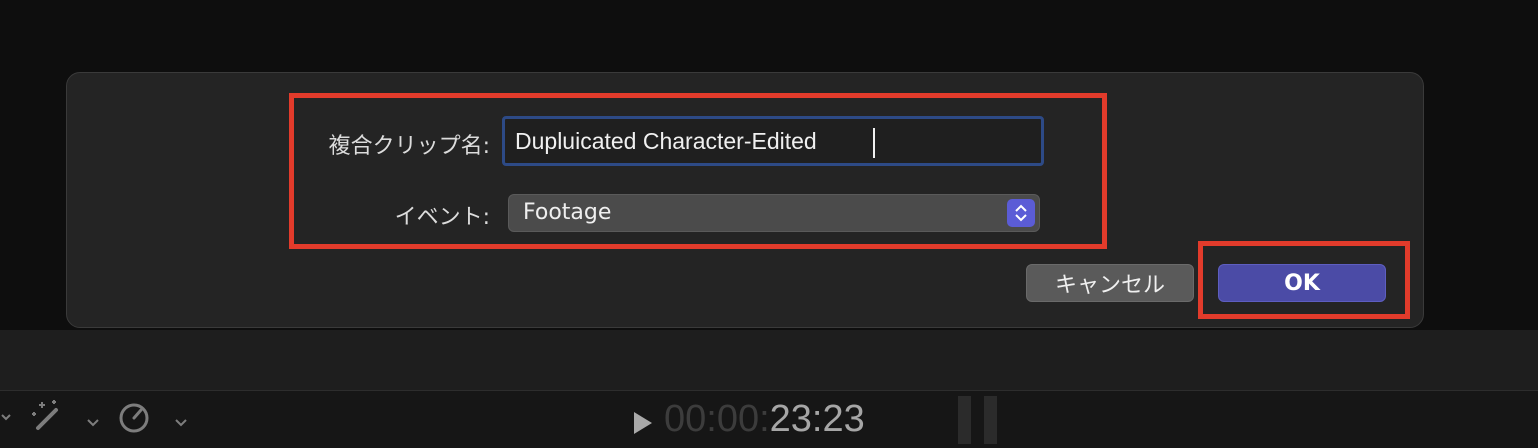  What do you see at coordinates (46, 419) in the screenshot?
I see `magic-wand-icon` at bounding box center [46, 419].